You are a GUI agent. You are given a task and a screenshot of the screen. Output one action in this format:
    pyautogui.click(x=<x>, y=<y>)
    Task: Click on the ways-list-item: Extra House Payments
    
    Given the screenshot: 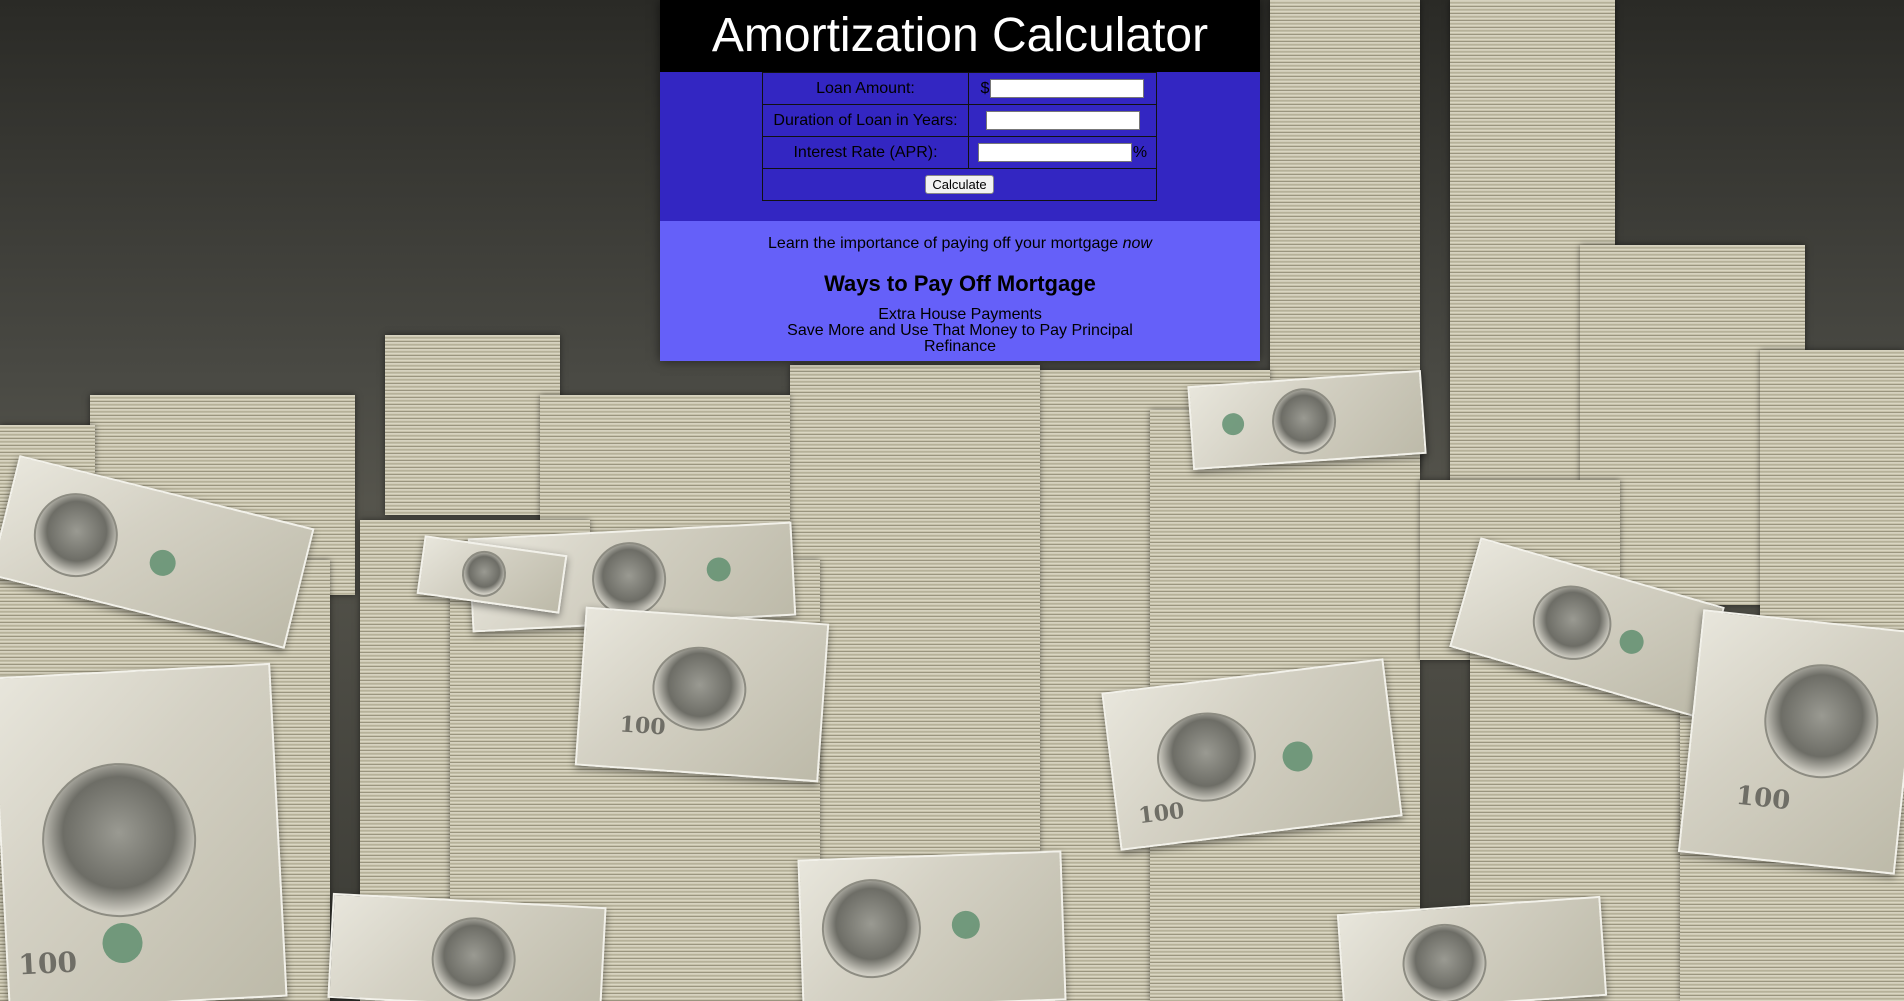 What is the action you would take?
    pyautogui.click(x=960, y=314)
    